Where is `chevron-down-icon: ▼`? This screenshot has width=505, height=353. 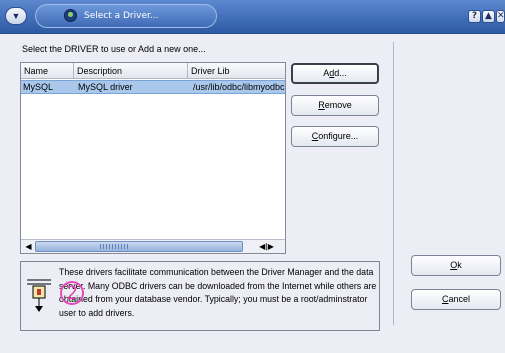
chevron-down-icon: ▼ is located at coordinates (16, 16).